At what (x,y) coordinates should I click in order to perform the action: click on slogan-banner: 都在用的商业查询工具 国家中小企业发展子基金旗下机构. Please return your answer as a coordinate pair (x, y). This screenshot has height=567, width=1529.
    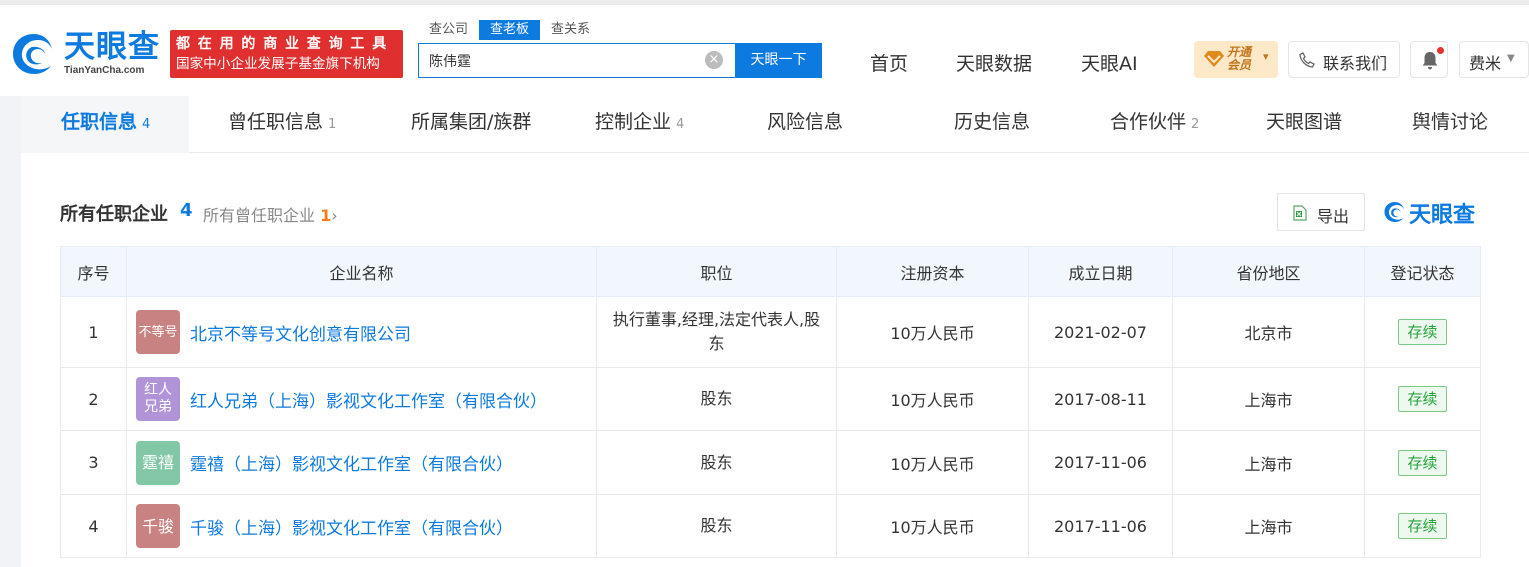
    Looking at the image, I should click on (286, 54).